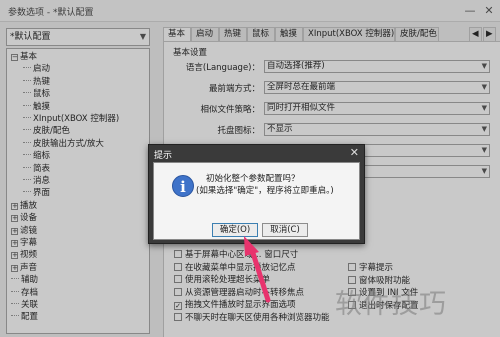 This screenshot has height=337, width=500. What do you see at coordinates (183, 186) in the screenshot?
I see `info-icon: i` at bounding box center [183, 186].